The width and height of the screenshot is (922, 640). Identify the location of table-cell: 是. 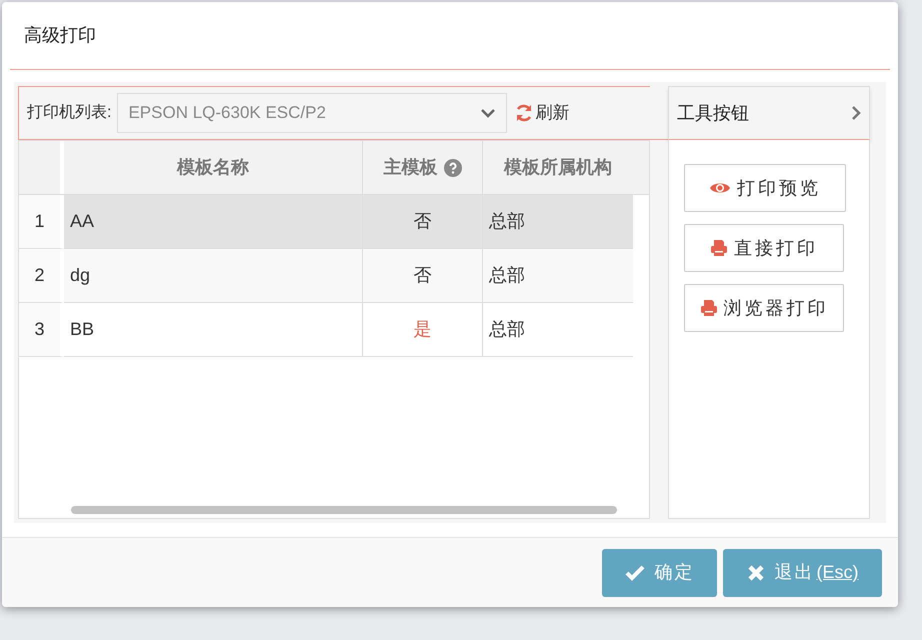
(423, 330).